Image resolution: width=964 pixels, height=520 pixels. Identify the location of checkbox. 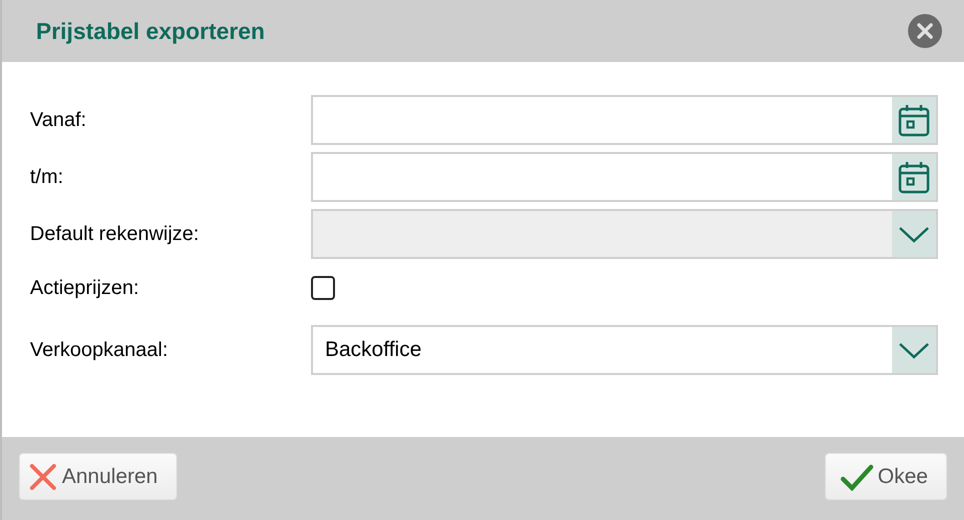
(323, 288).